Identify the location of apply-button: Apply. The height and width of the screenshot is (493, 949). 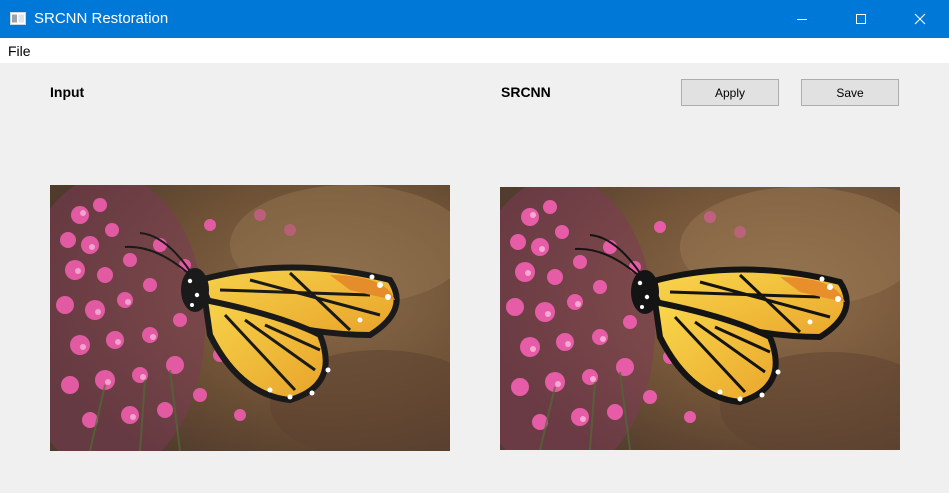
(730, 92).